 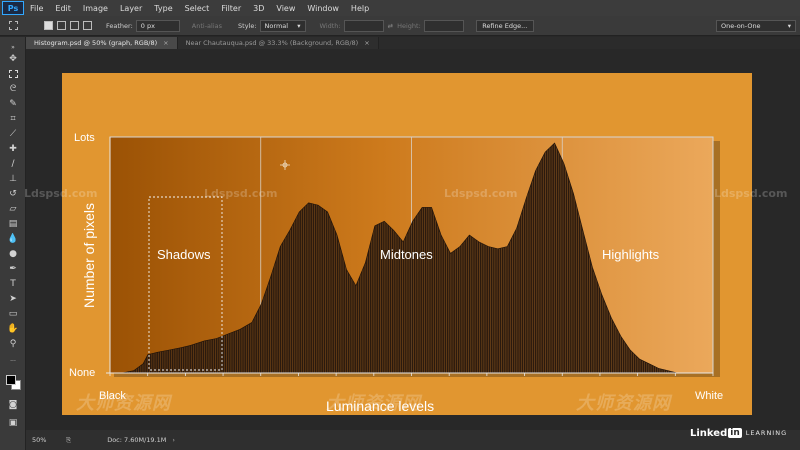 I want to click on menu-edit: Edit, so click(x=63, y=8).